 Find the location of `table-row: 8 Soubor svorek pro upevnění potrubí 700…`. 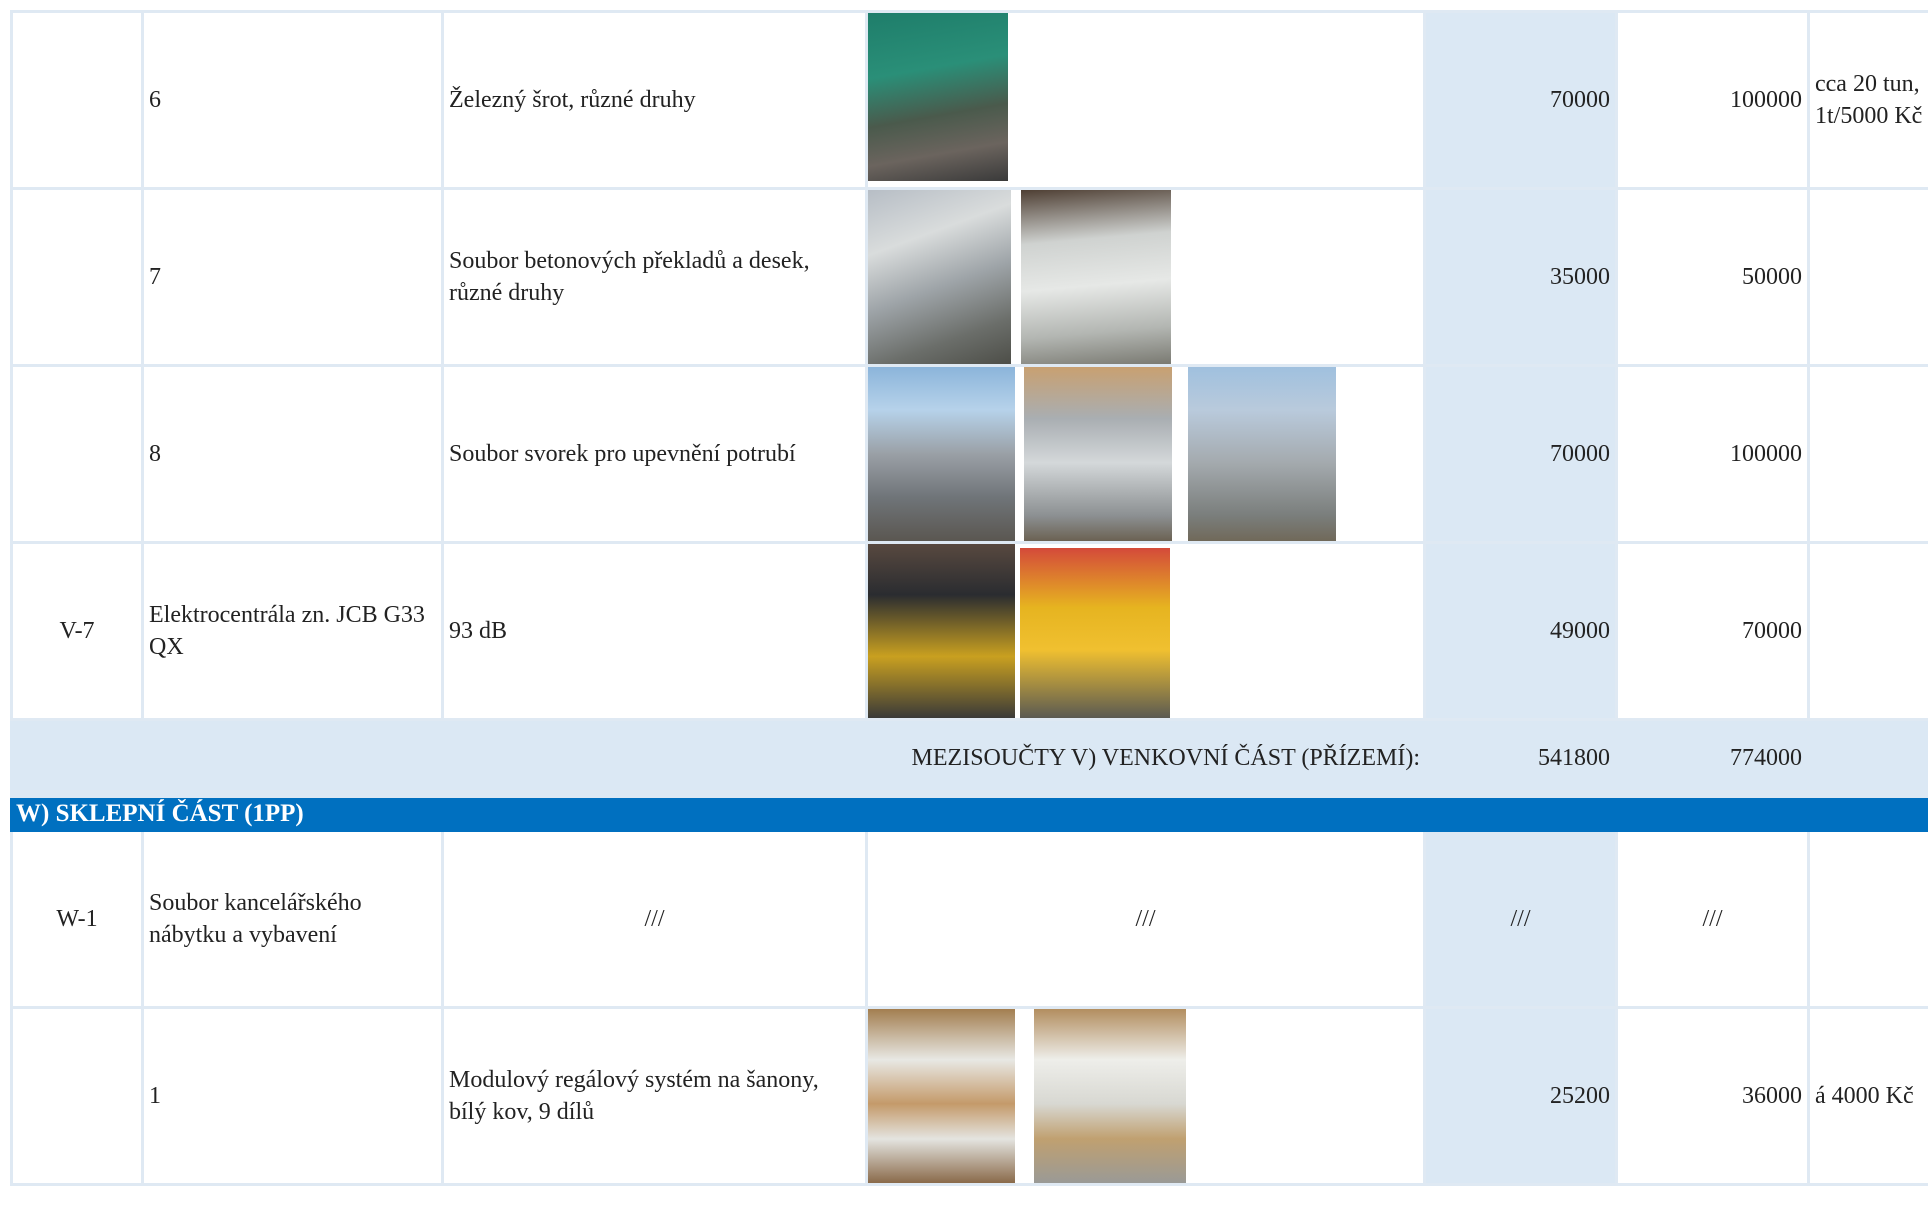

table-row: 8 Soubor svorek pro upevnění potrubí 700… is located at coordinates (969, 454).